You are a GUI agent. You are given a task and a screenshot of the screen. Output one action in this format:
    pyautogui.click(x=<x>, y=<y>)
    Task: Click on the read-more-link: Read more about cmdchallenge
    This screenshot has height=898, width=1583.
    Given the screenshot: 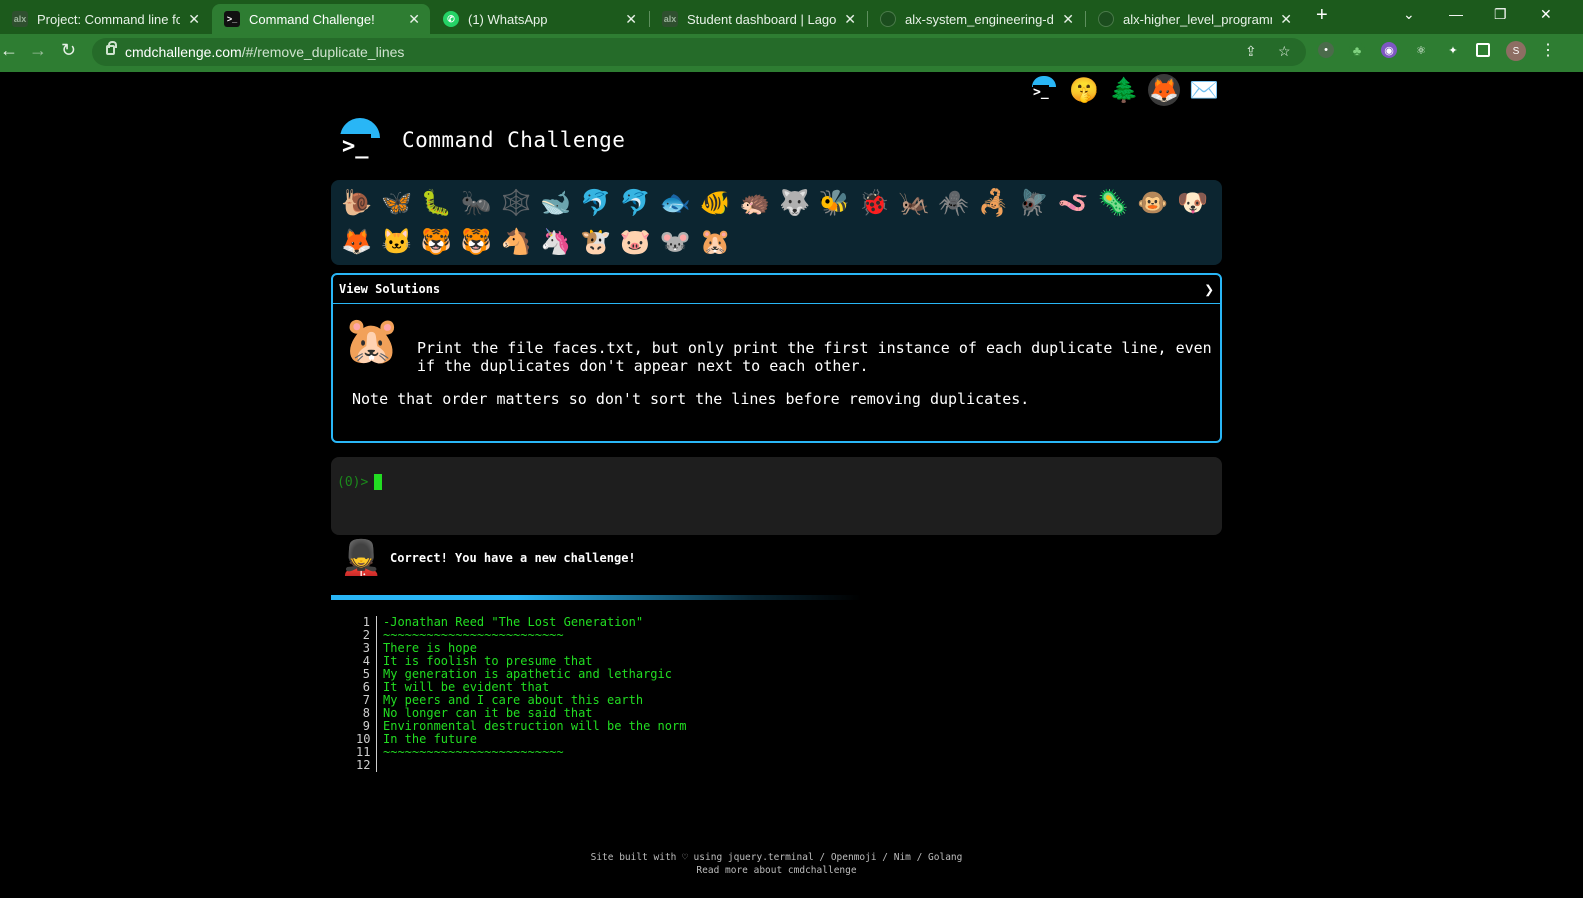 What is the action you would take?
    pyautogui.click(x=776, y=870)
    